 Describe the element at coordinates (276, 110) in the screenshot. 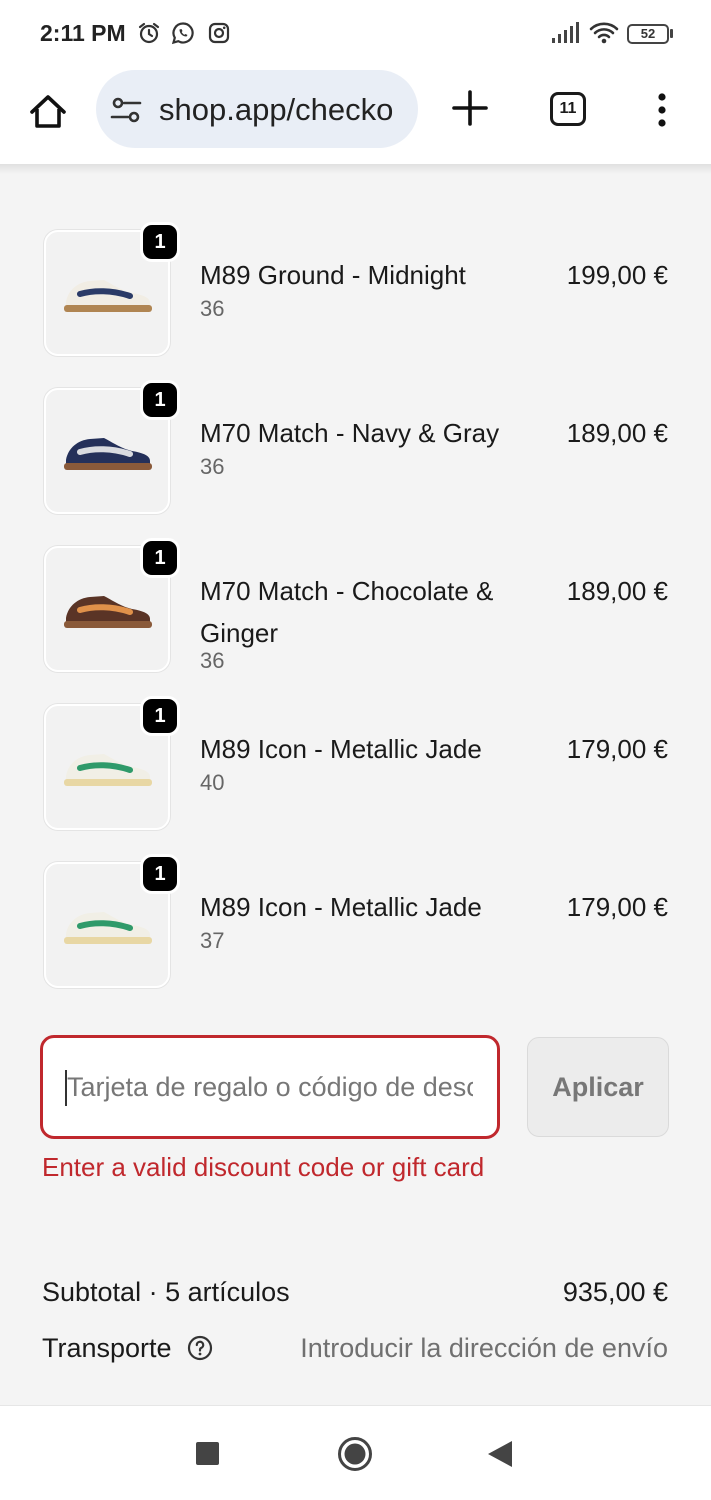

I see `url-text: shop.app/checko` at that location.